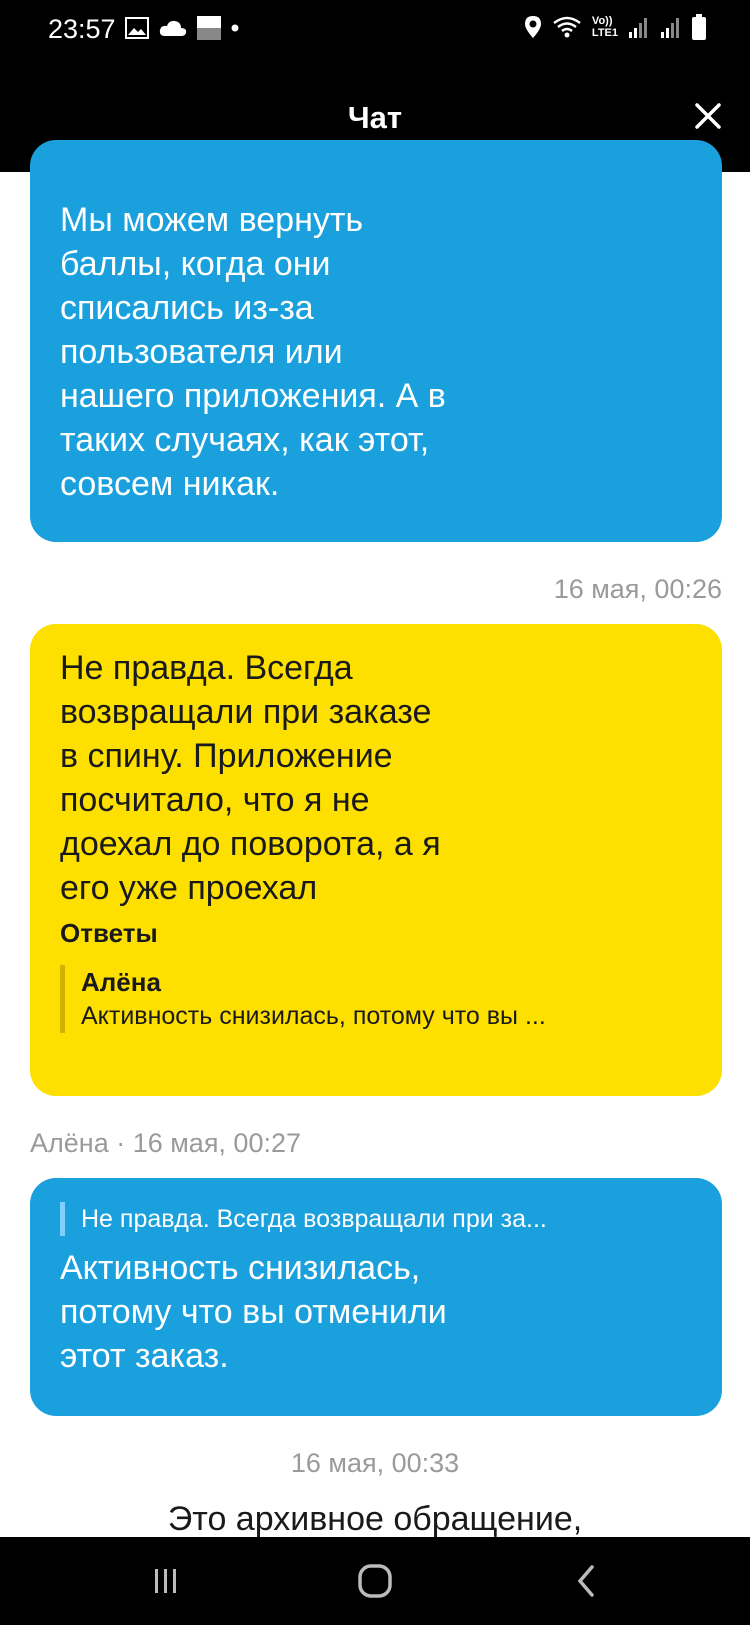 The width and height of the screenshot is (750, 1625). Describe the element at coordinates (708, 116) in the screenshot. I see `close-icon` at that location.